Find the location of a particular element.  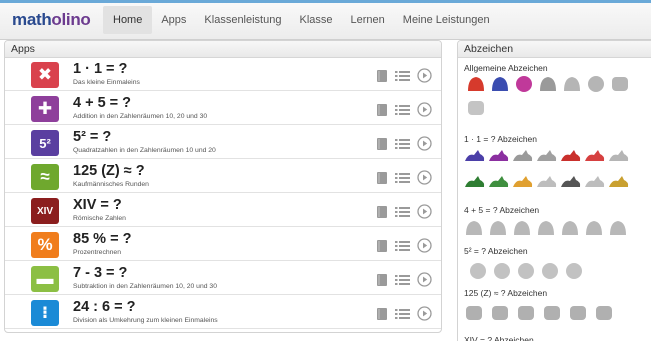

app-row: XIV XIV = ? Römische Zahlen is located at coordinates (223, 211).